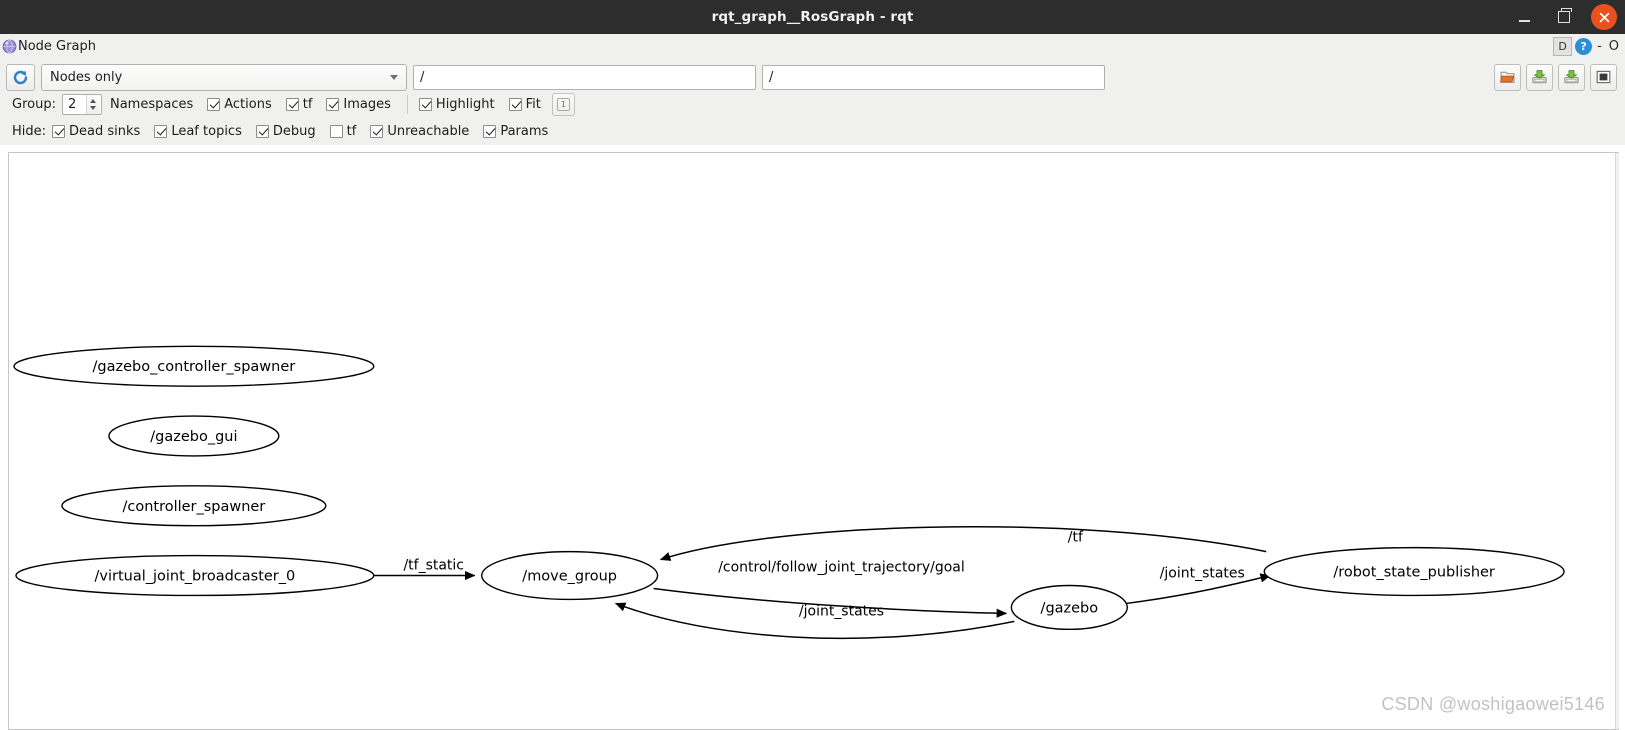 The image size is (1625, 730). I want to click on node-gazebo_gui: /gazebo_gui, so click(194, 436).